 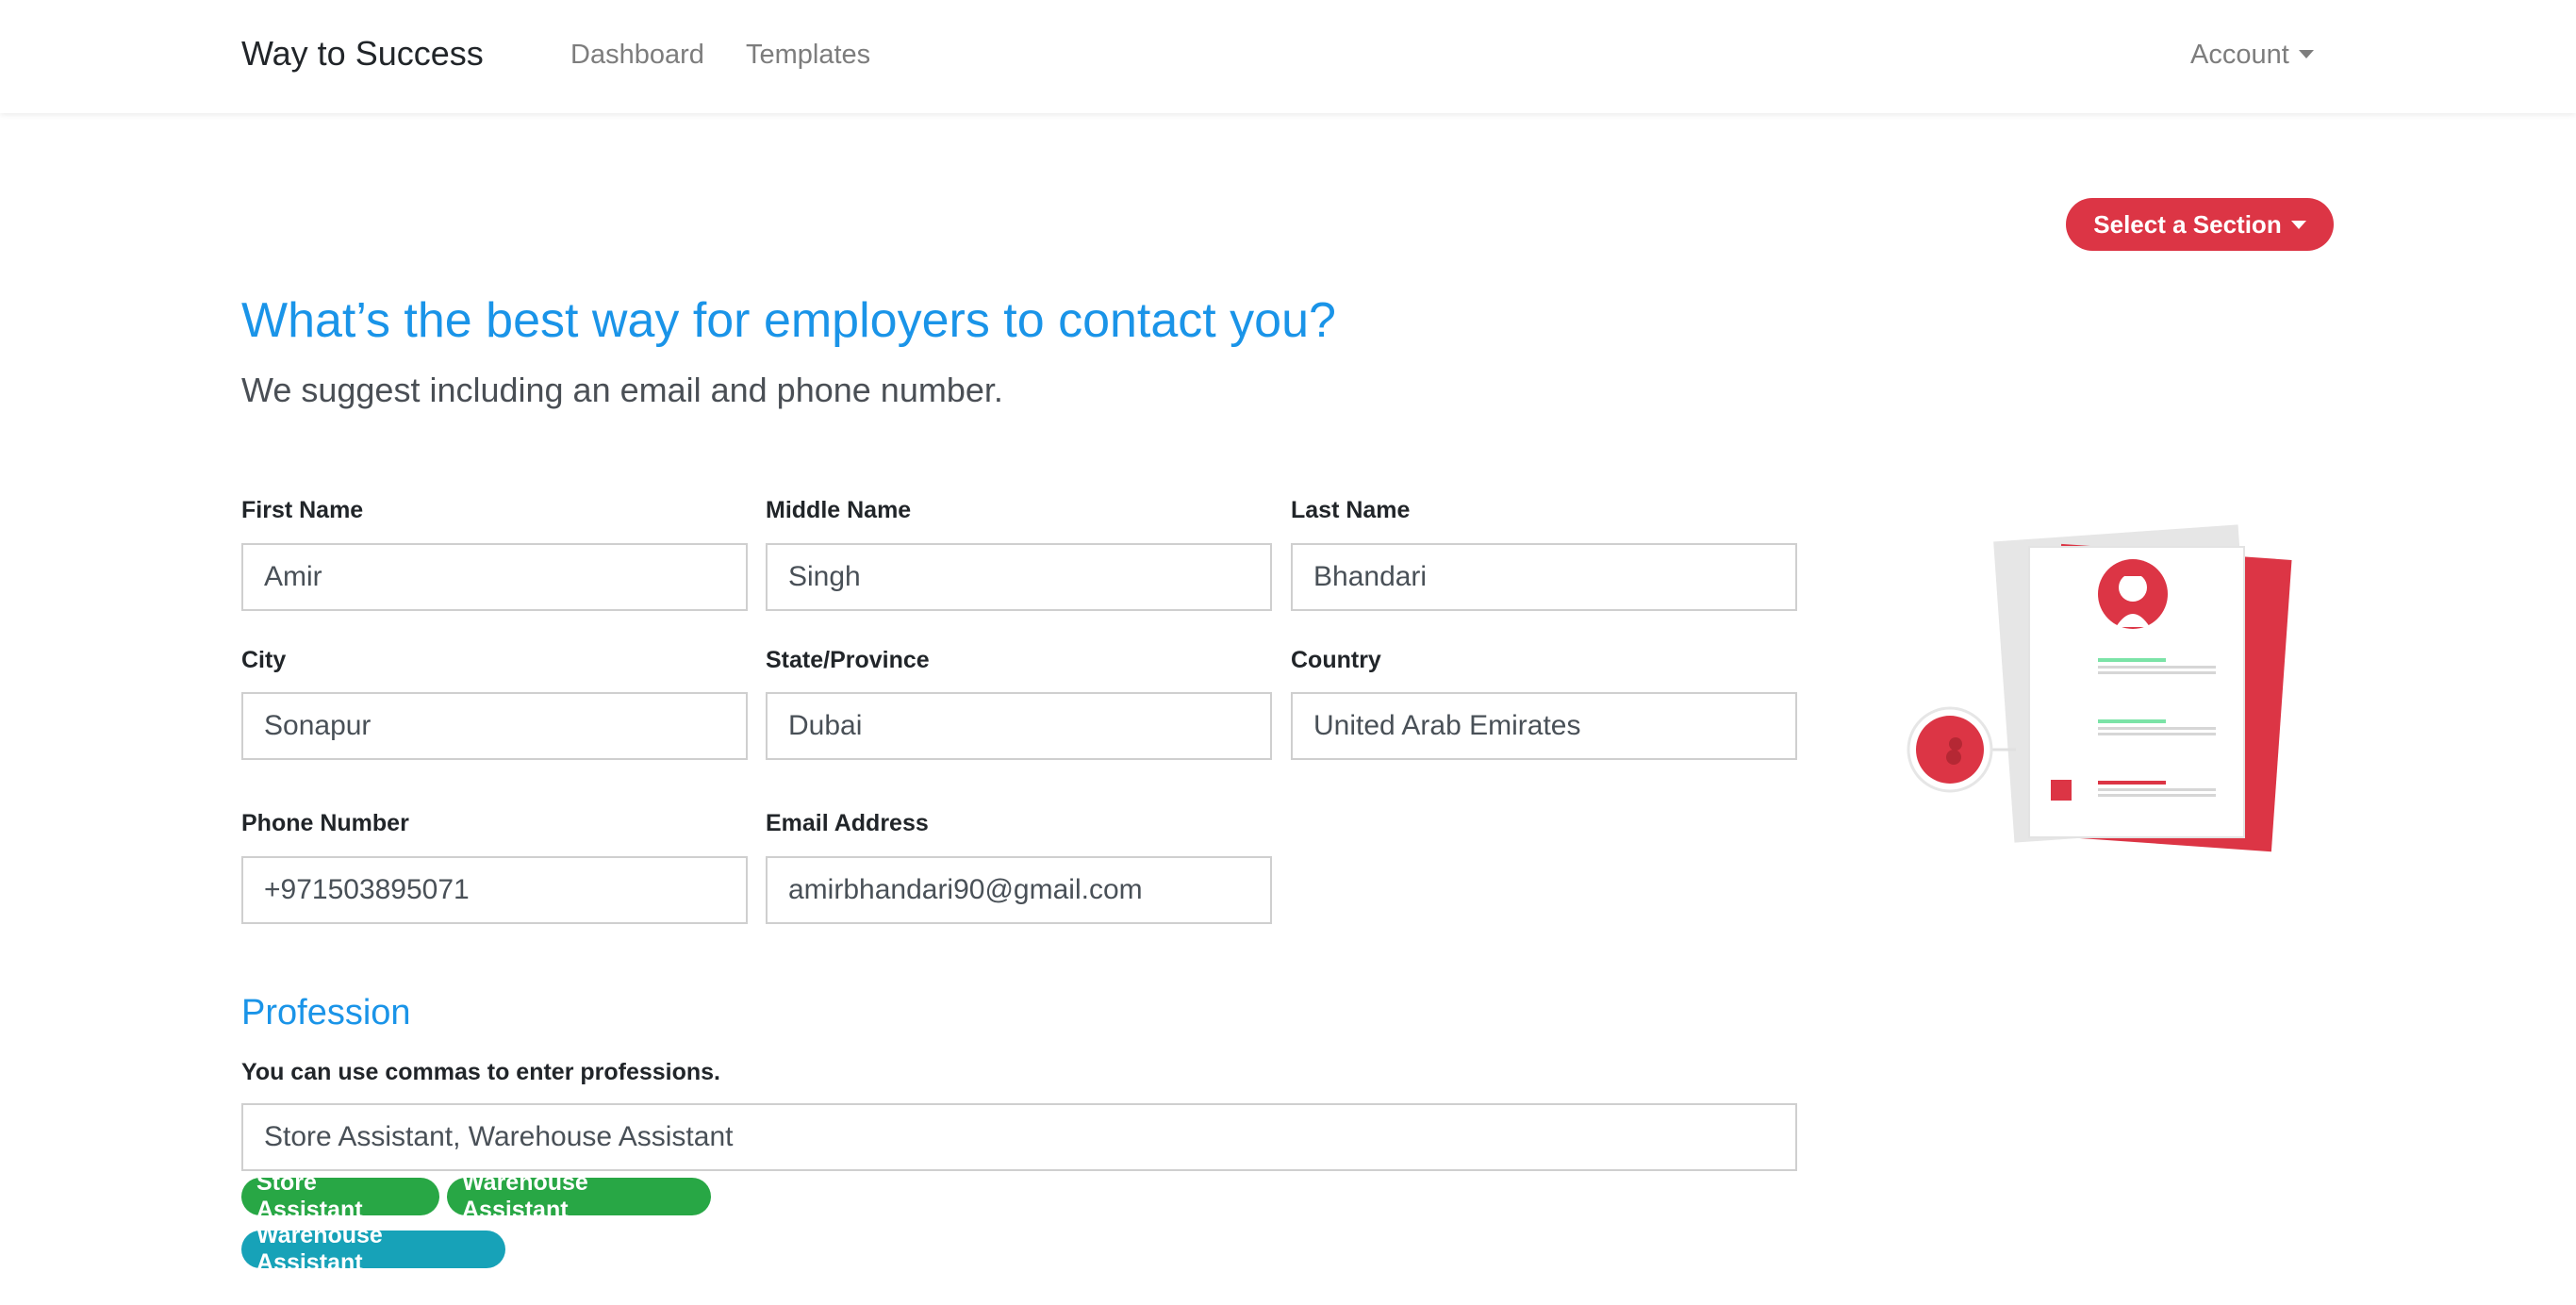 What do you see at coordinates (1019, 726) in the screenshot?
I see `state-field: Dubai` at bounding box center [1019, 726].